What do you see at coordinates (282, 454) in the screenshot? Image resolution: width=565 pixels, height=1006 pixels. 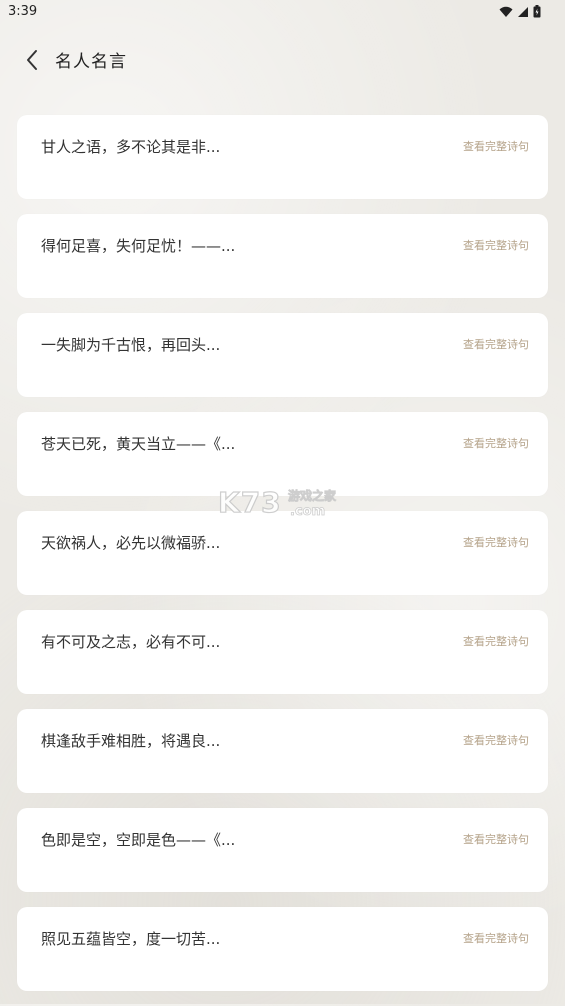 I see `quote-card: 苍天已死，黄天当立——《... 查看完整诗句` at bounding box center [282, 454].